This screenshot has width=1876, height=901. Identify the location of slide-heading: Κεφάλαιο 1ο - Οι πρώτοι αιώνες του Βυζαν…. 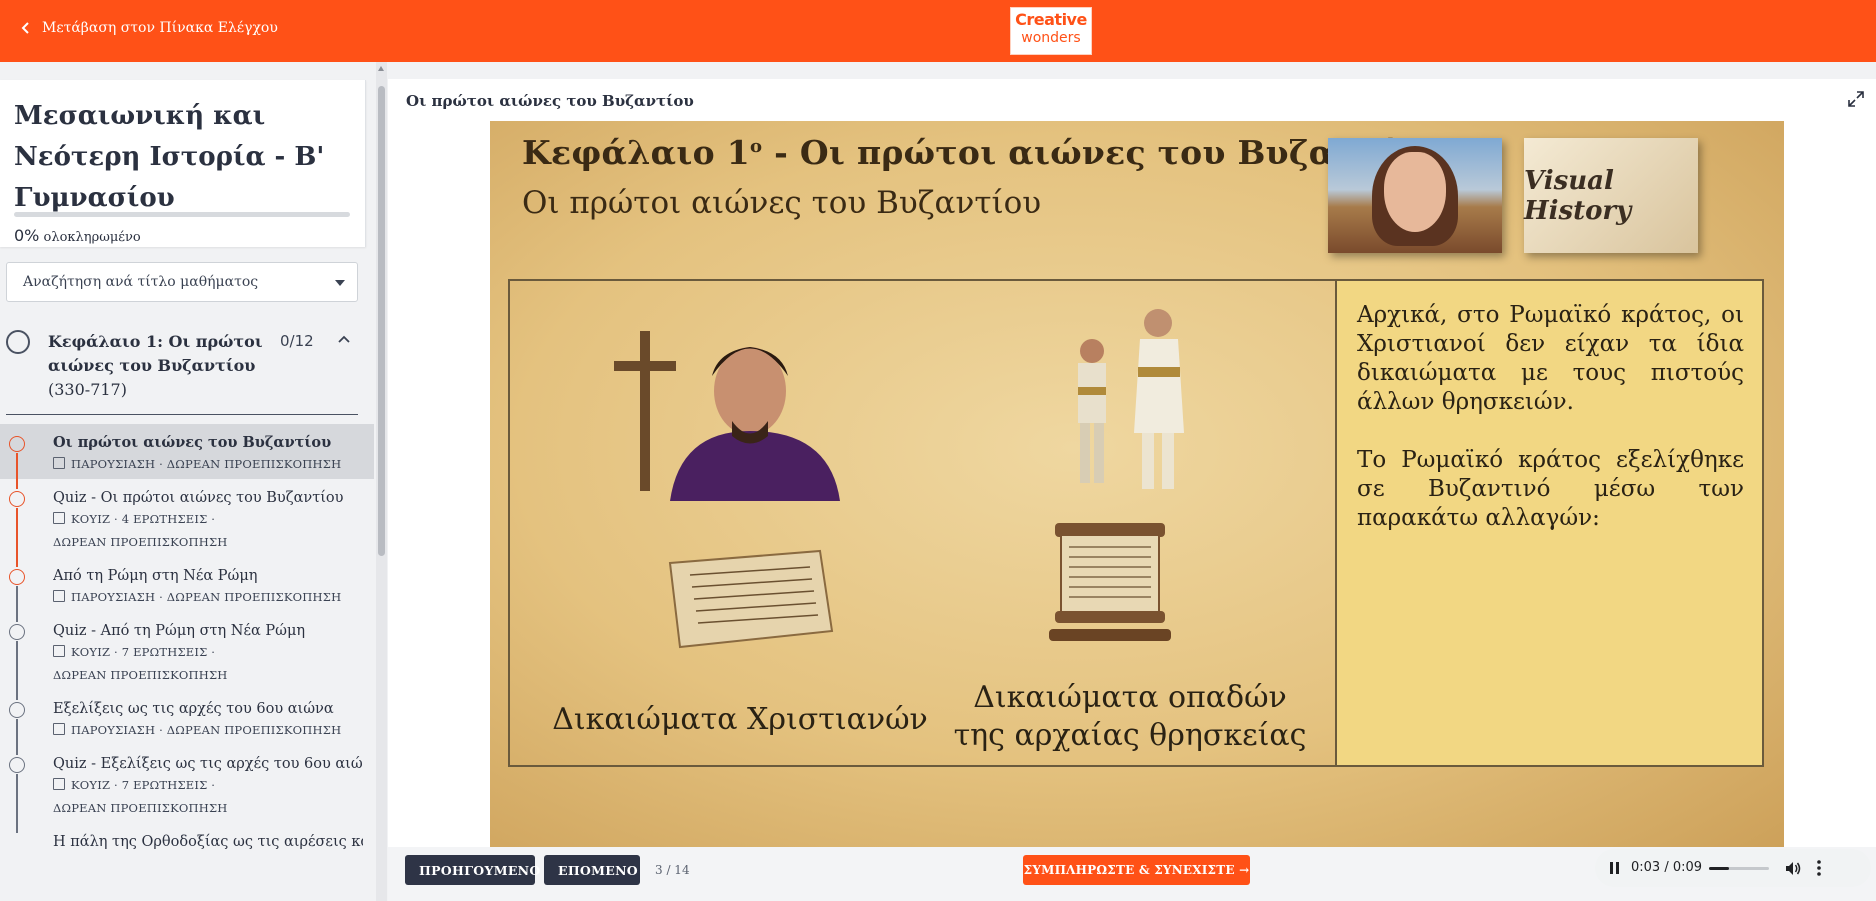
(982, 152).